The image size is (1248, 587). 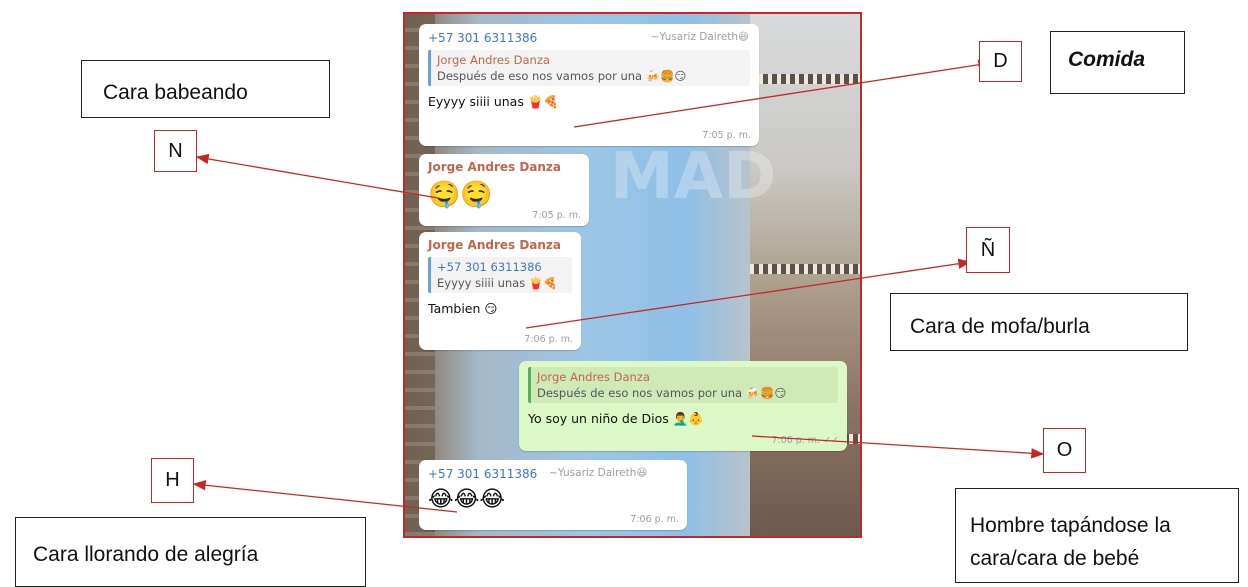 What do you see at coordinates (782, 93) in the screenshot?
I see `arrow-d` at bounding box center [782, 93].